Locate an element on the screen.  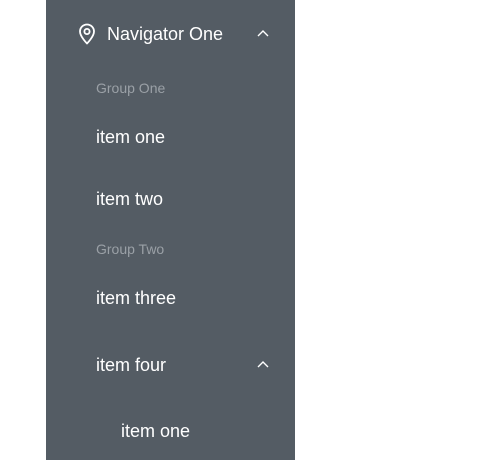
location-pin-icon is located at coordinates (87, 34).